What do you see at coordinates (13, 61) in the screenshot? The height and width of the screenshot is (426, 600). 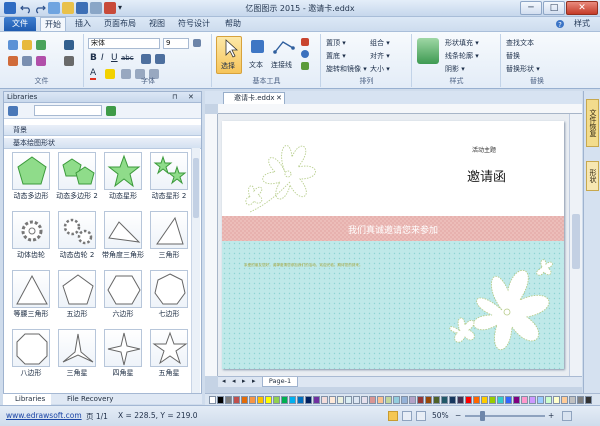 I see `cut-icon` at bounding box center [13, 61].